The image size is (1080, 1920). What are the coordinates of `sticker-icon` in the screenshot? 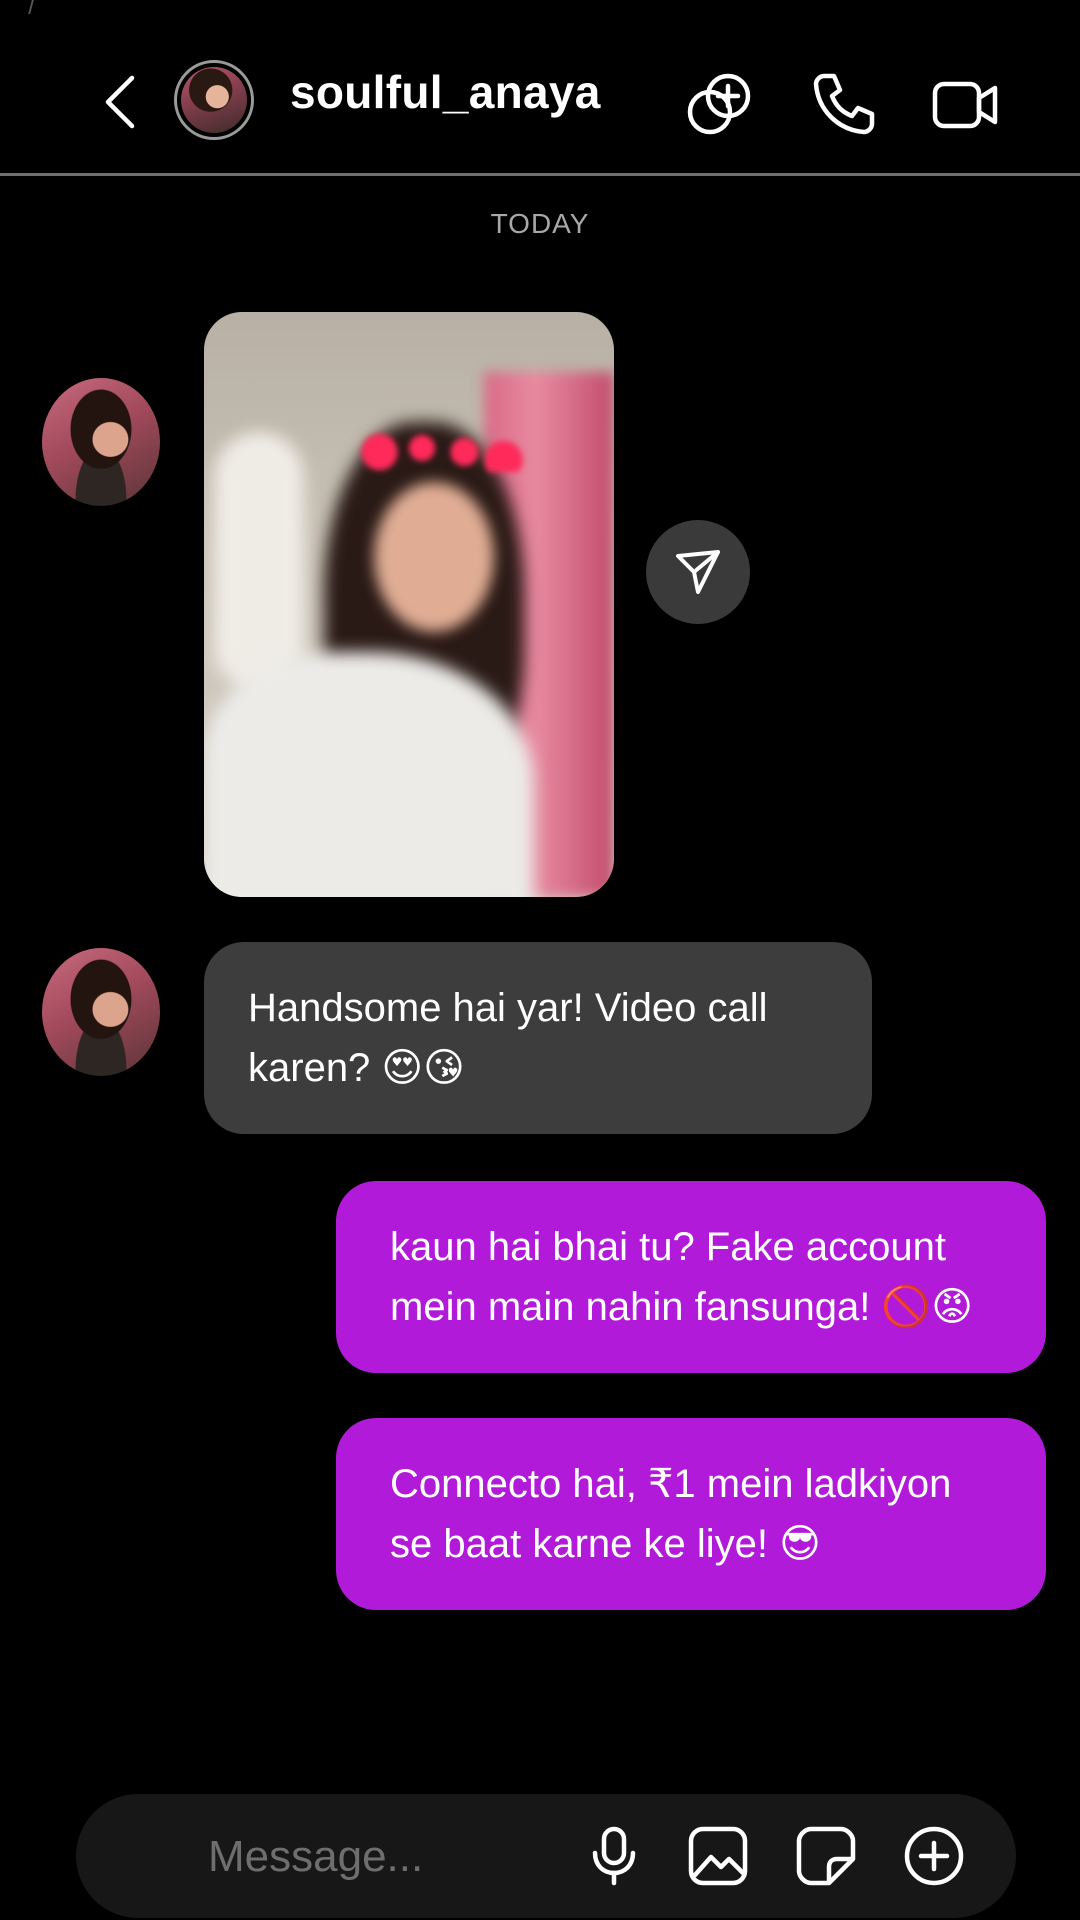 It's located at (826, 1856).